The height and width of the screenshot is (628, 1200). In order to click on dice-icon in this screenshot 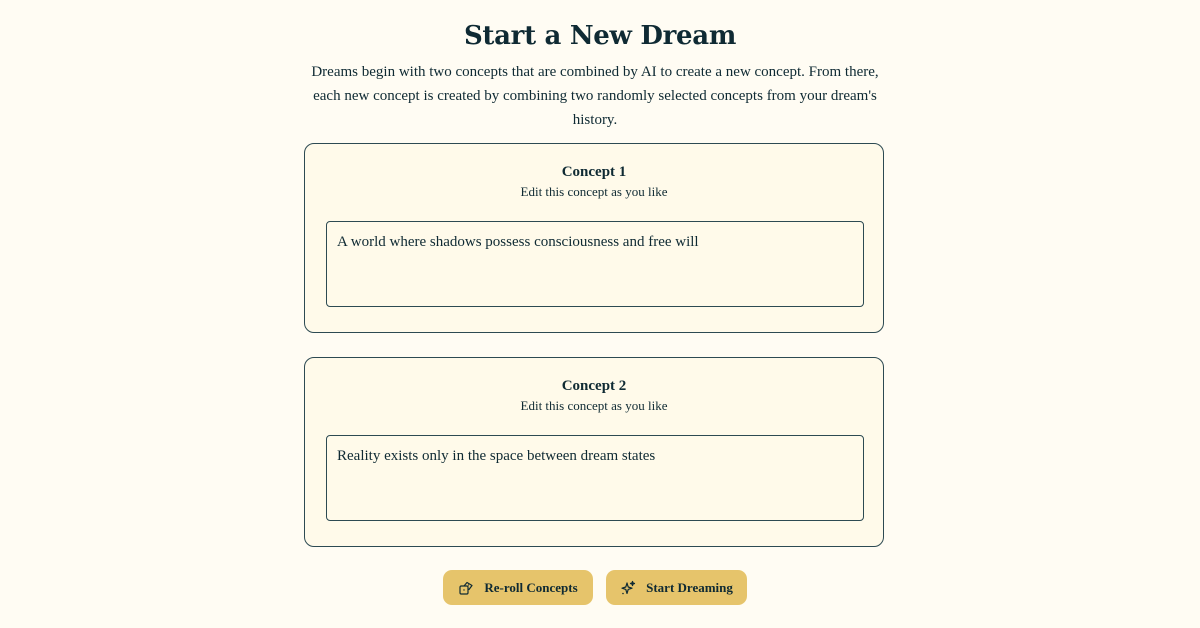, I will do `click(466, 588)`.